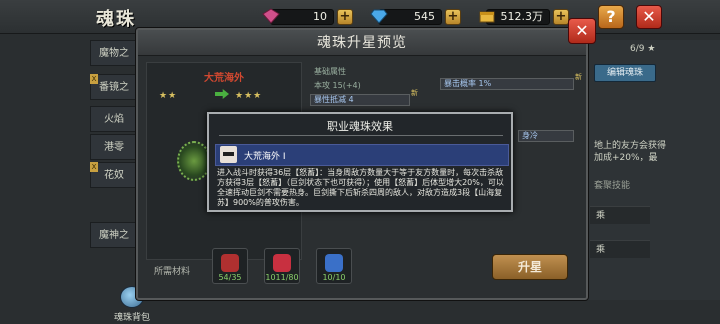 The width and height of the screenshot is (720, 324). I want to click on sidebar-item-1: 魔物之, so click(114, 53).